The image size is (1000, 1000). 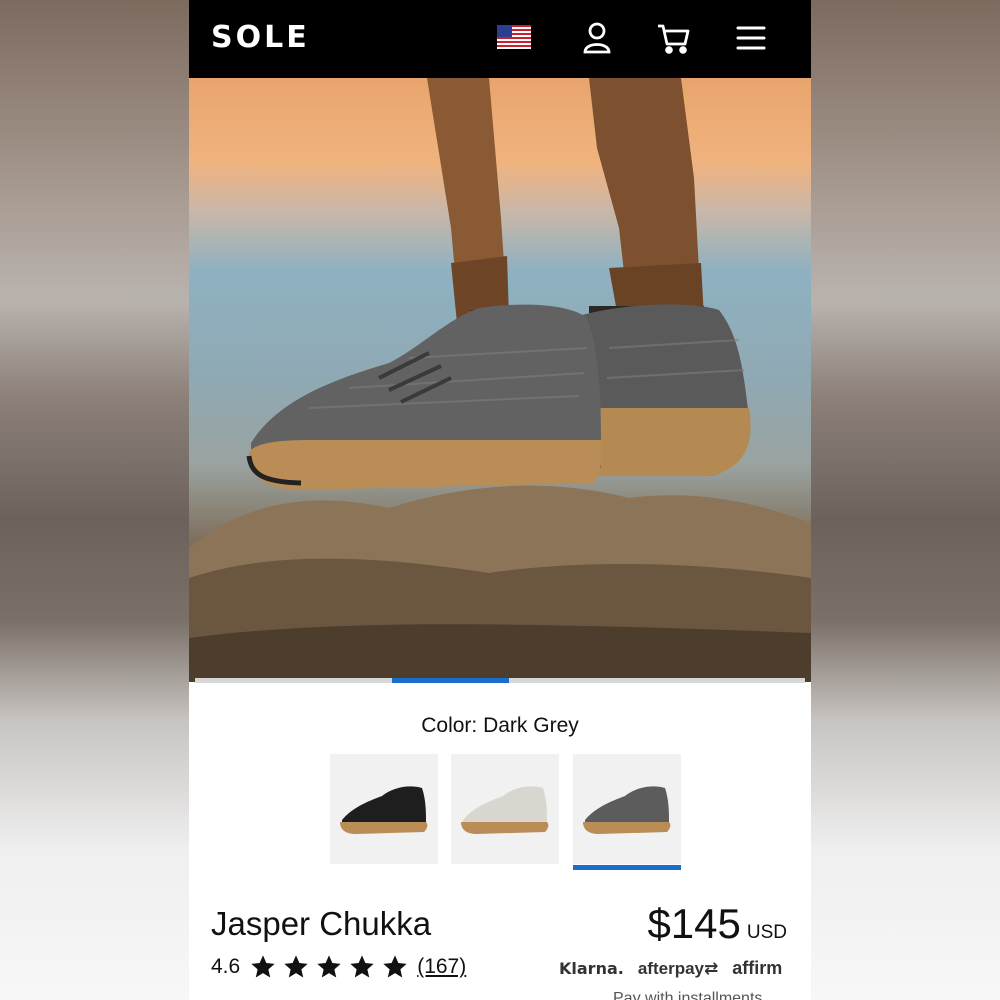 I want to click on price-currency: USD, so click(x=766, y=932).